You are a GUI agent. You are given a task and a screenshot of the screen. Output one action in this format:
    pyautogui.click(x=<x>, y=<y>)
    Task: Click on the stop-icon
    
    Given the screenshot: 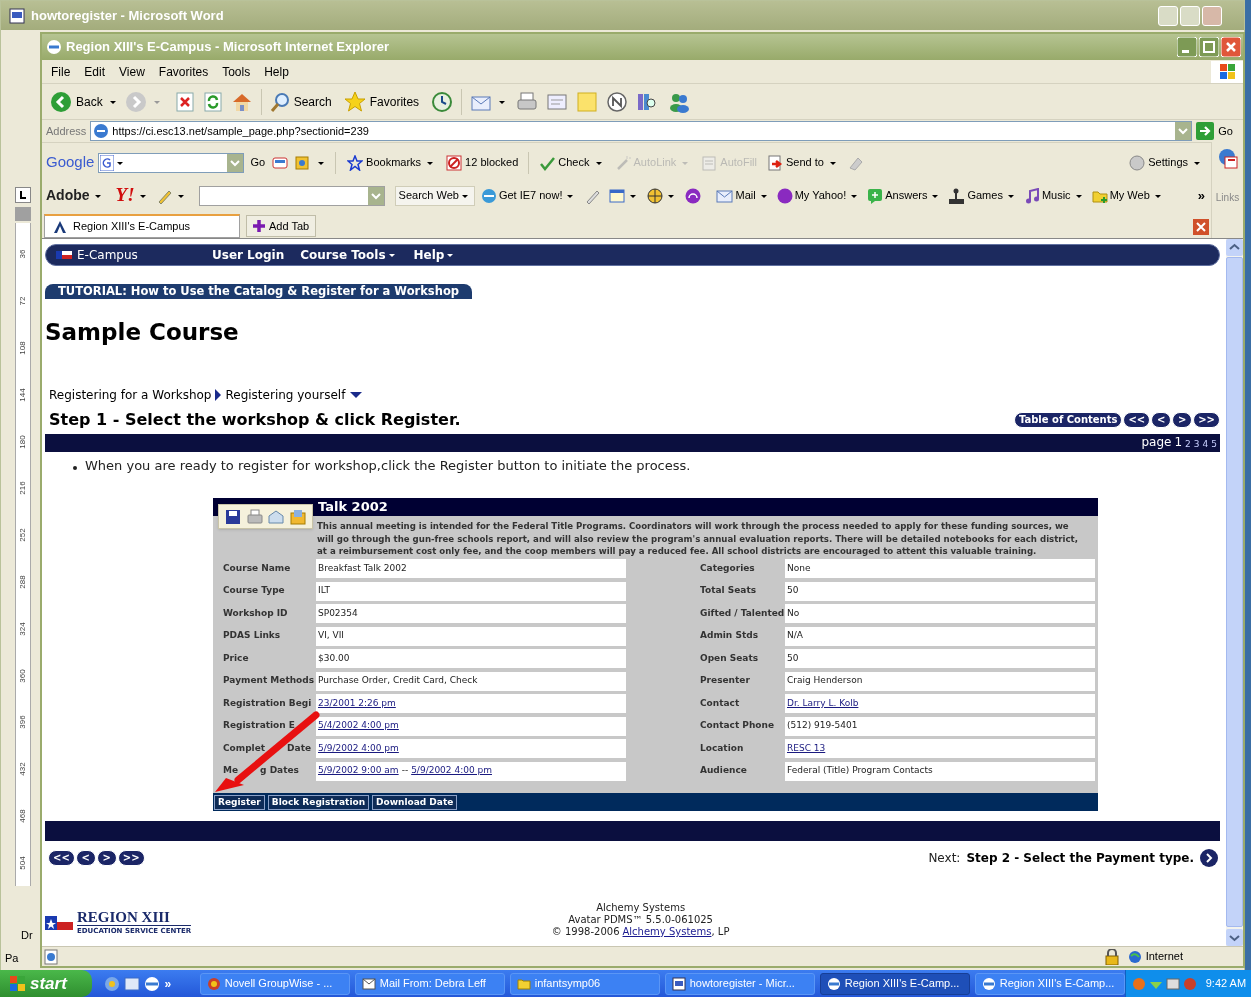 What is the action you would take?
    pyautogui.click(x=184, y=101)
    